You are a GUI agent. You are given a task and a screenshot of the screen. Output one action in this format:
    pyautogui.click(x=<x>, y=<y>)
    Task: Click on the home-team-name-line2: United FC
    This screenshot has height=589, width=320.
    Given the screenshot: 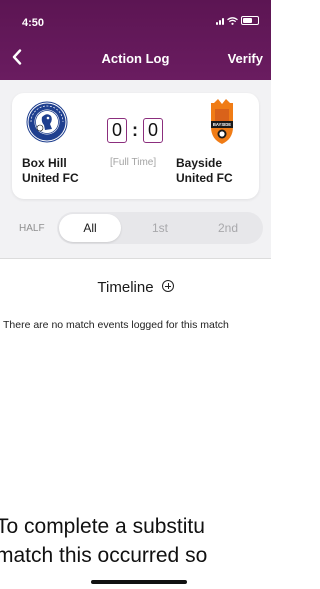 What is the action you would take?
    pyautogui.click(x=50, y=178)
    